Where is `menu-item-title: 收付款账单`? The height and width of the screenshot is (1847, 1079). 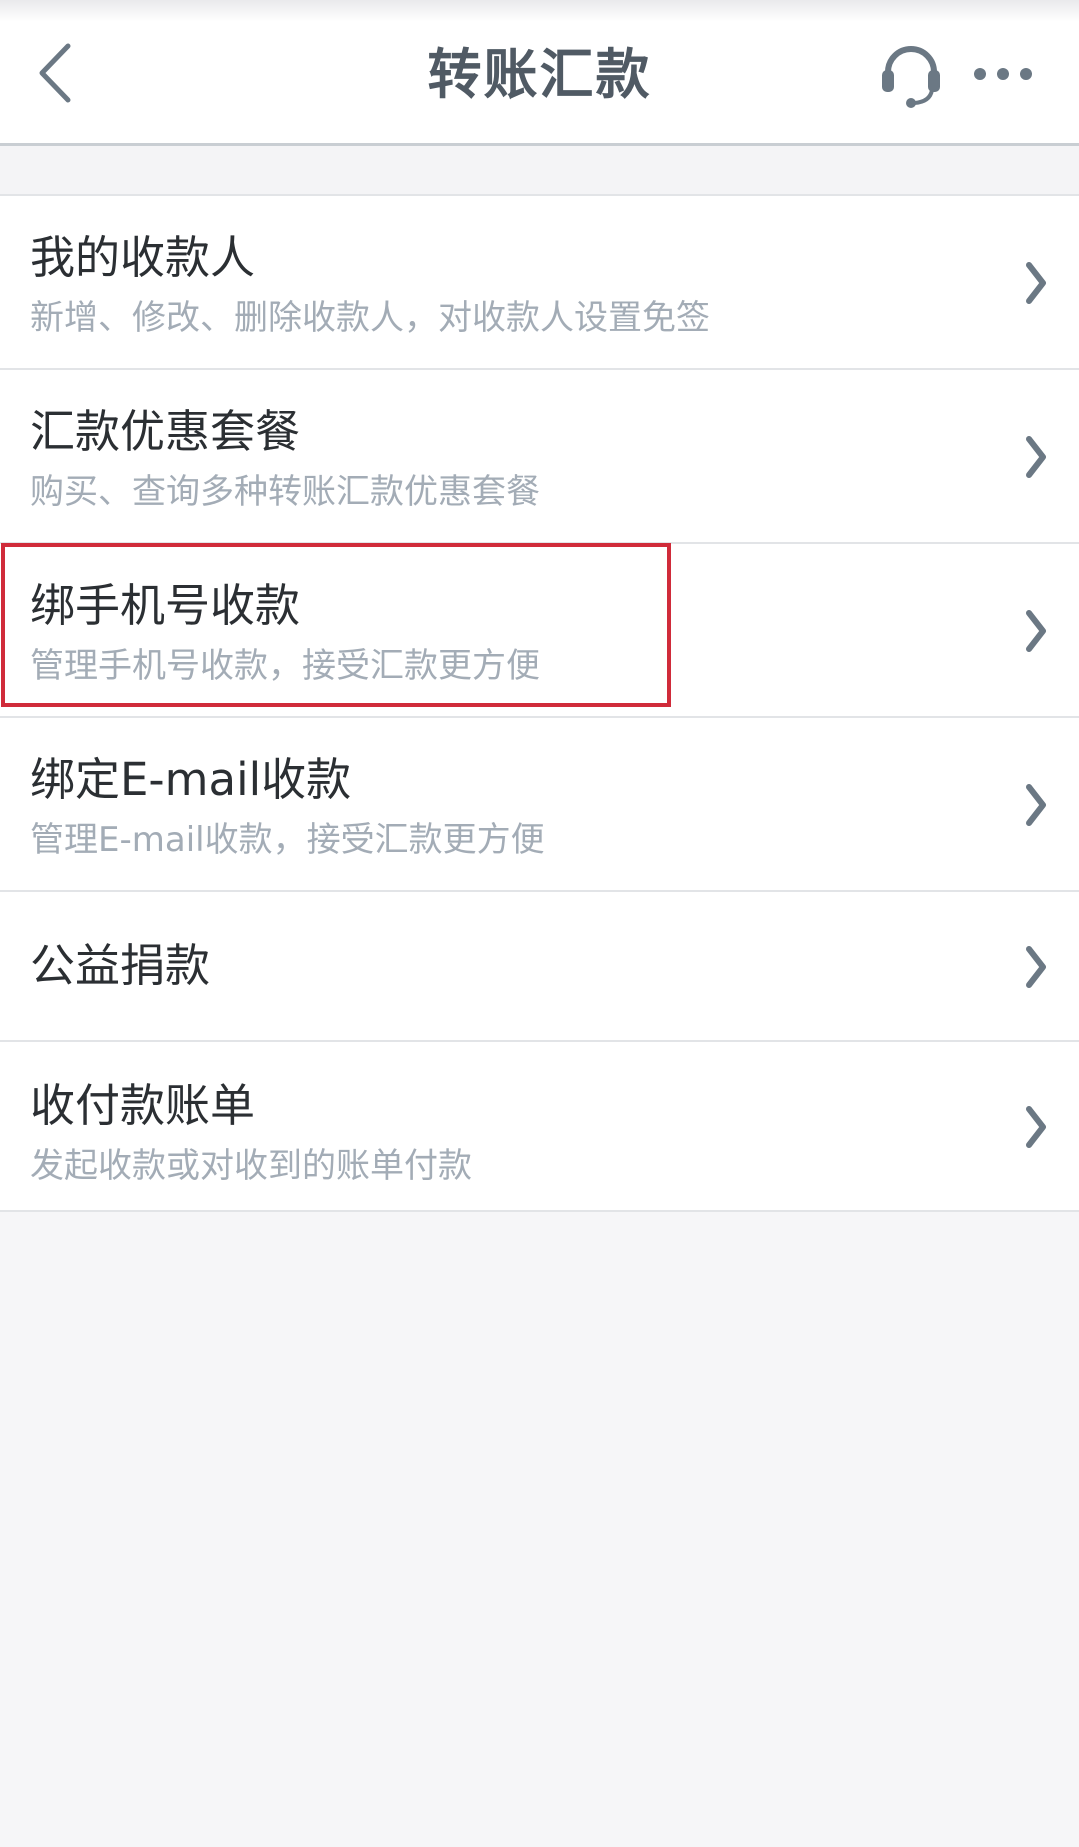 menu-item-title: 收付款账单 is located at coordinates (143, 1105).